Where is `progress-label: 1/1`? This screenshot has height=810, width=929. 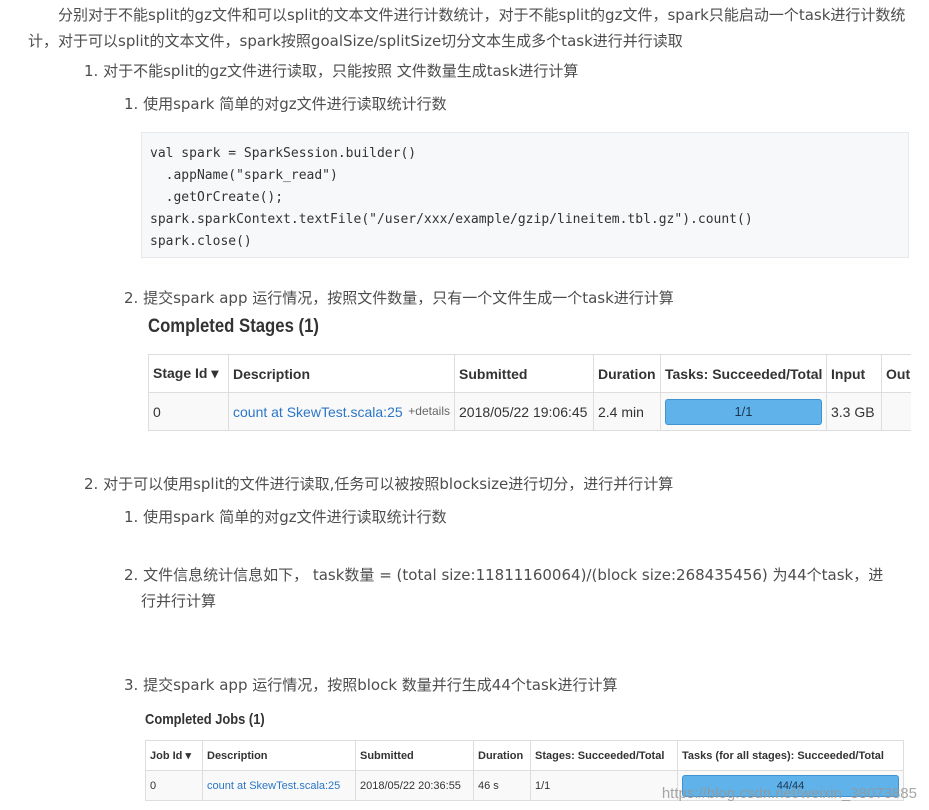 progress-label: 1/1 is located at coordinates (743, 411).